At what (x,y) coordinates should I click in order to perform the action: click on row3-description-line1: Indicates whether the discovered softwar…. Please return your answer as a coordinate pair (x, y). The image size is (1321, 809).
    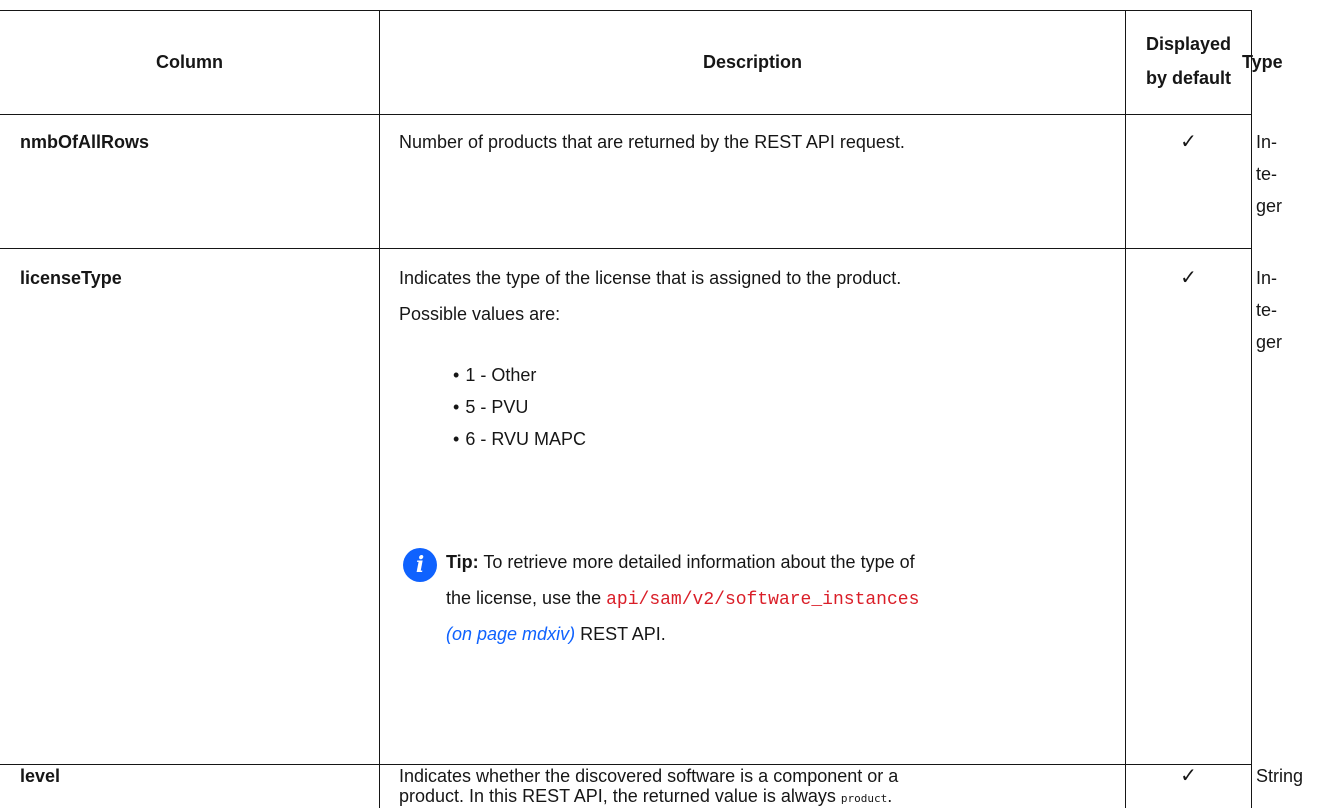
    Looking at the image, I should click on (649, 776).